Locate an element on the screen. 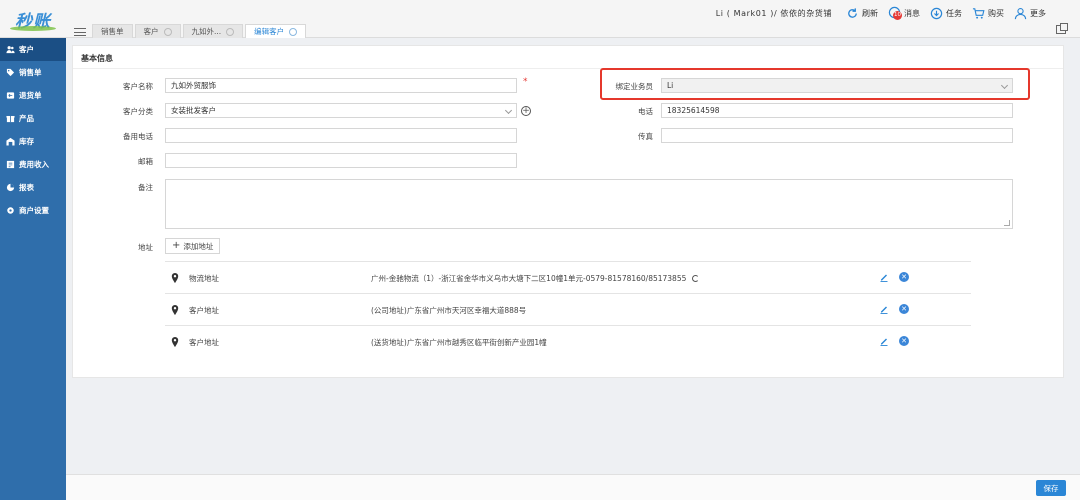 The width and height of the screenshot is (1080, 500). sidebar-item-expenses: 费用收入 is located at coordinates (33, 164).